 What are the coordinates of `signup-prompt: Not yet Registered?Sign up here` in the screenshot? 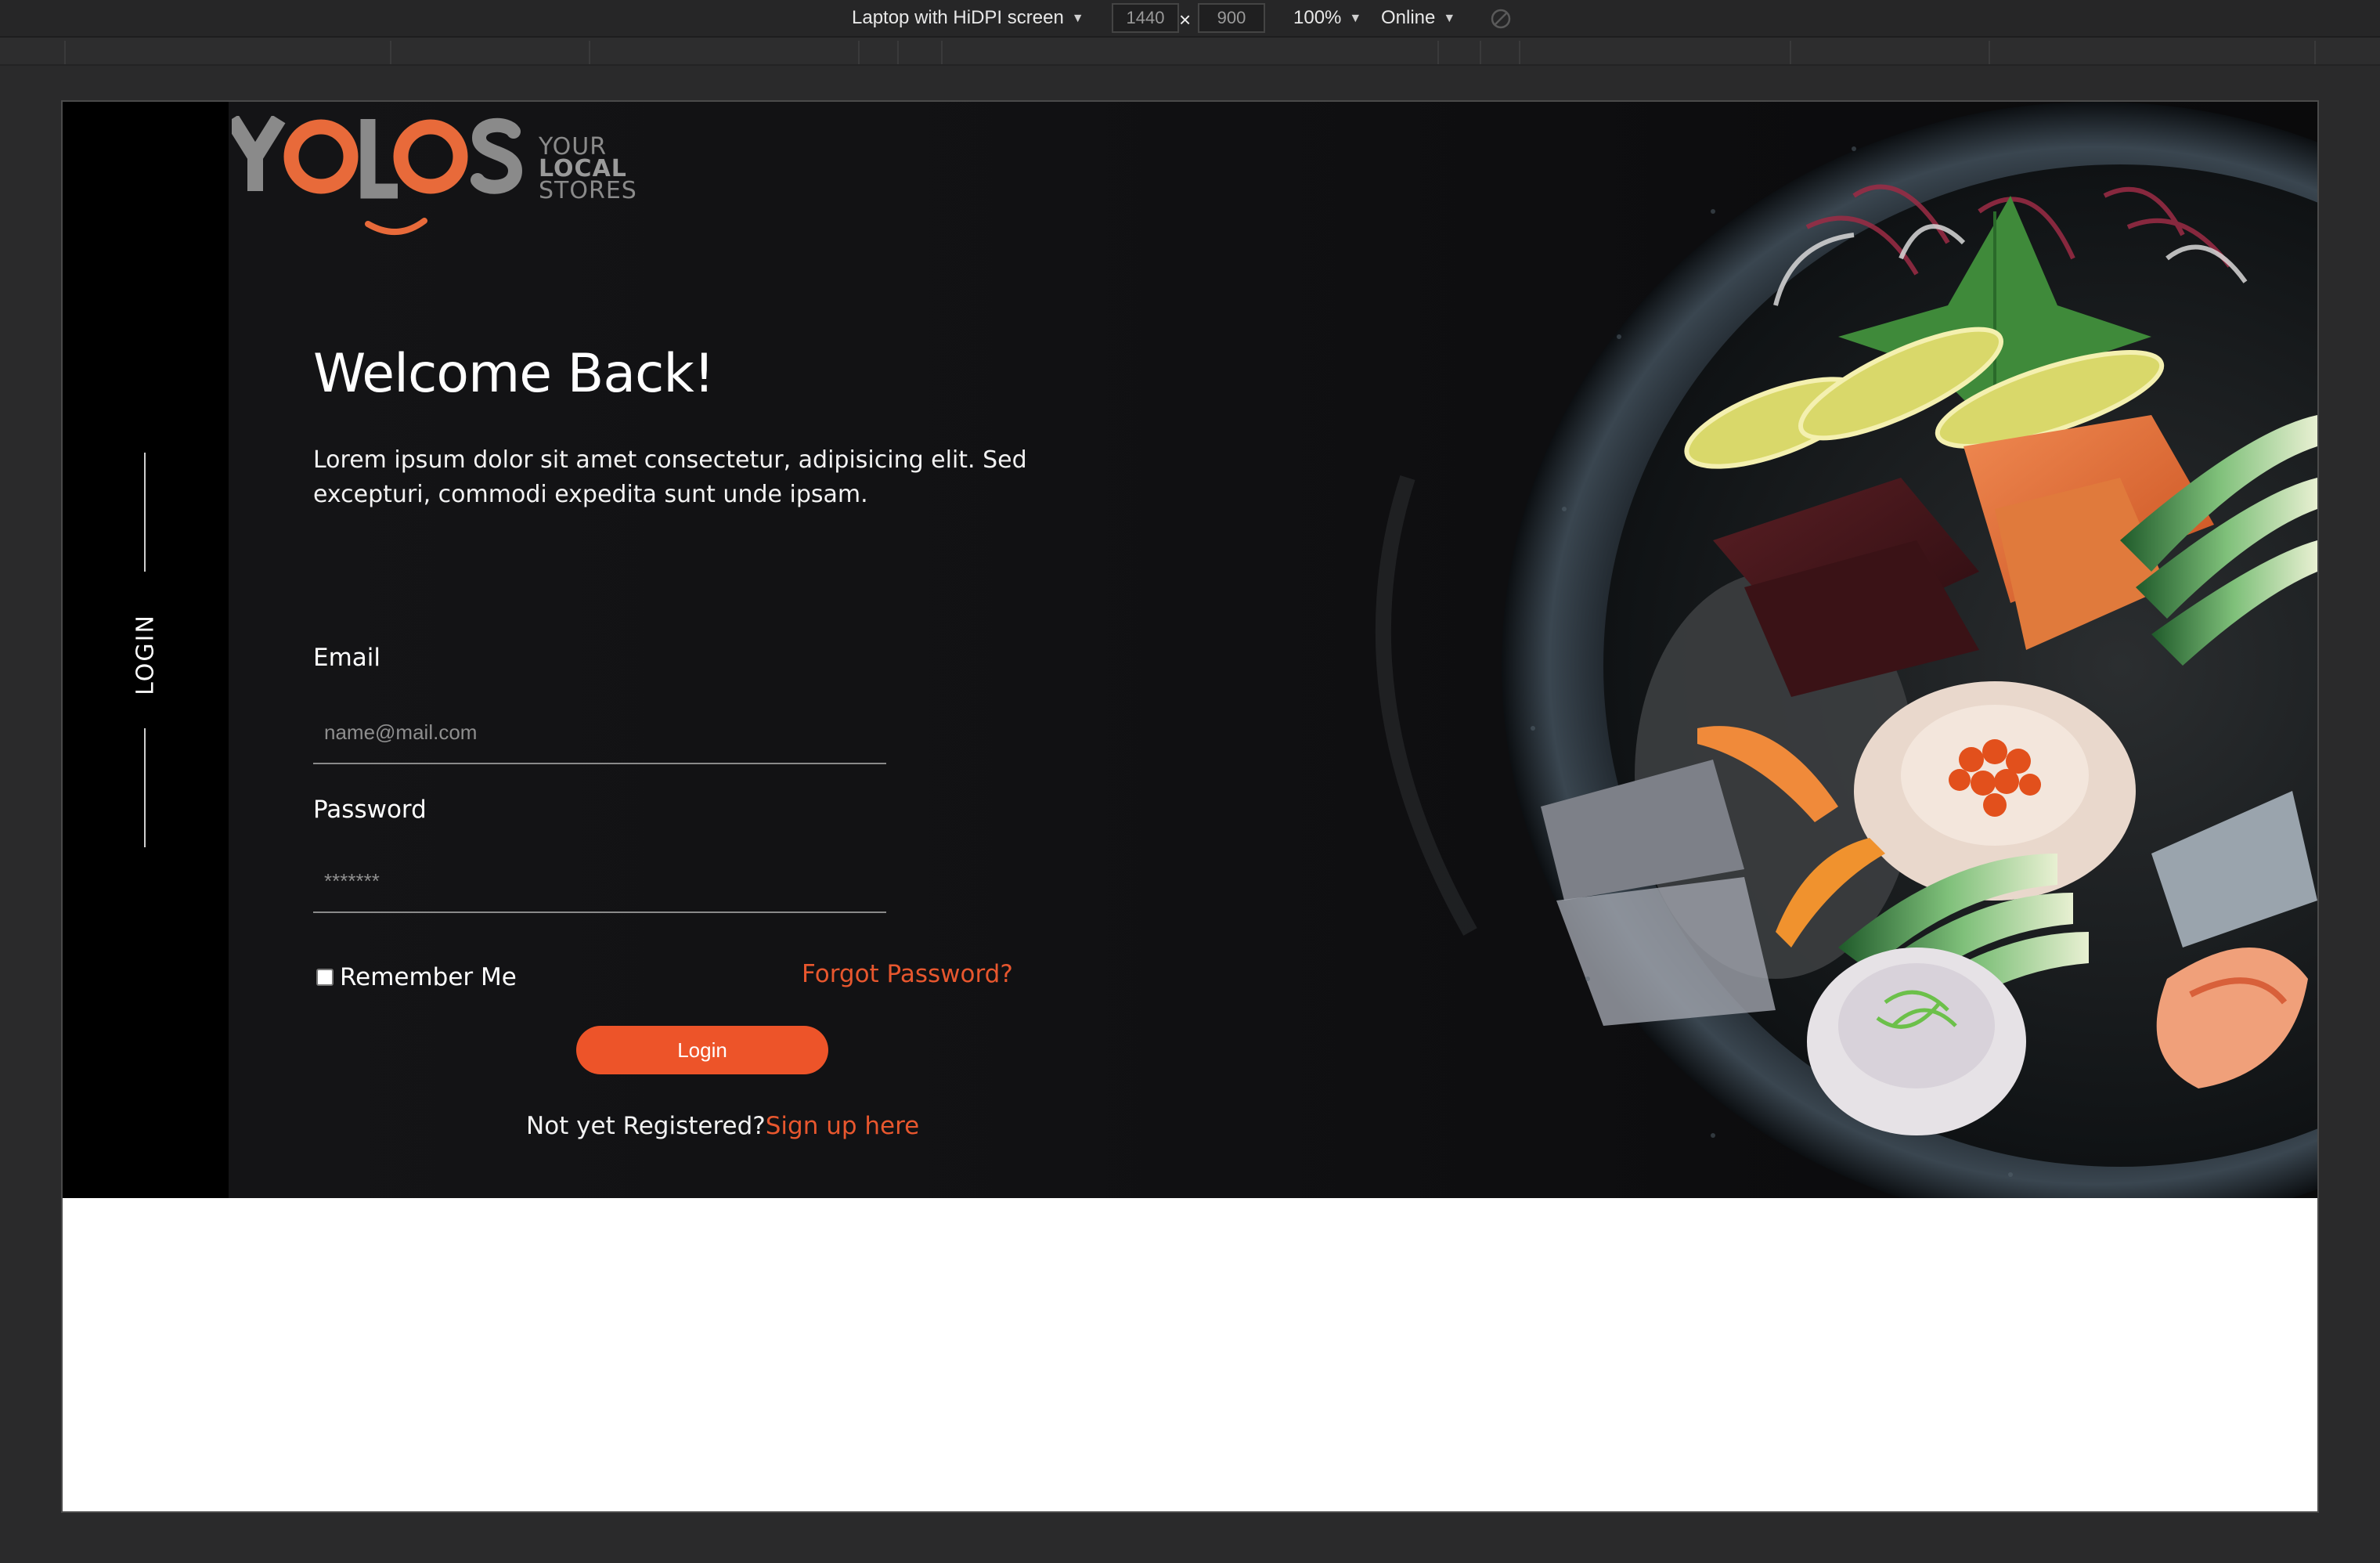 It's located at (722, 1126).